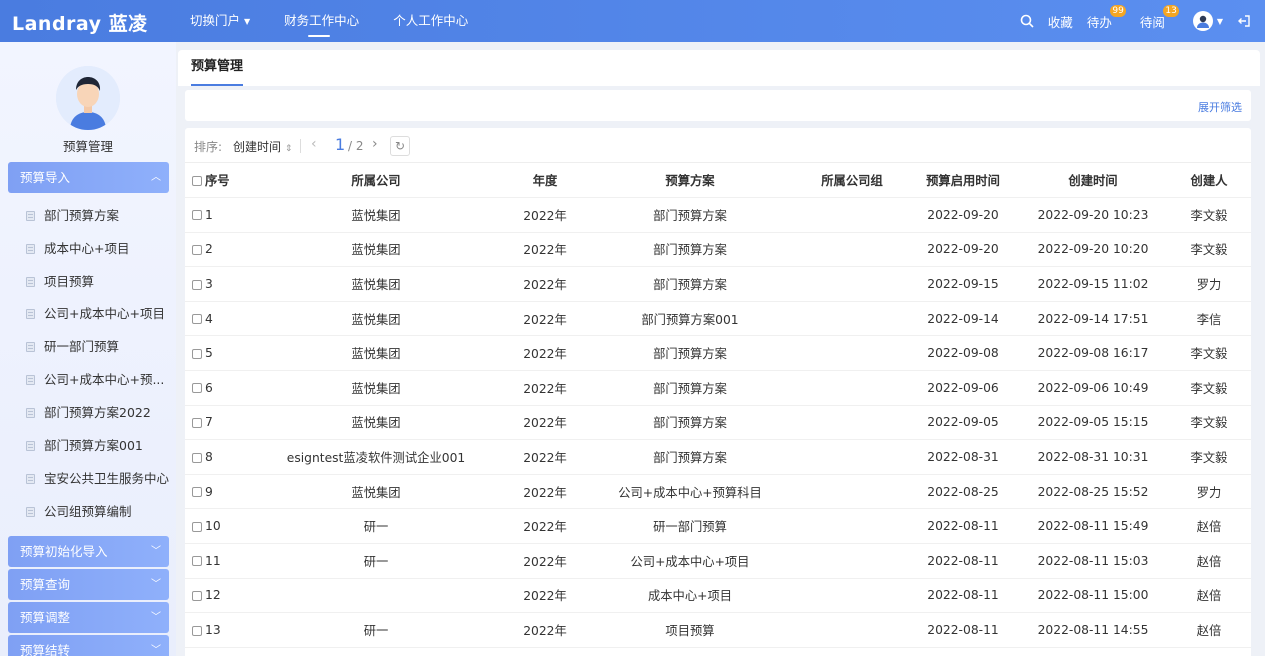 Image resolution: width=1265 pixels, height=656 pixels. Describe the element at coordinates (1106, 17) in the screenshot. I see `todo-link: 待办 99` at that location.